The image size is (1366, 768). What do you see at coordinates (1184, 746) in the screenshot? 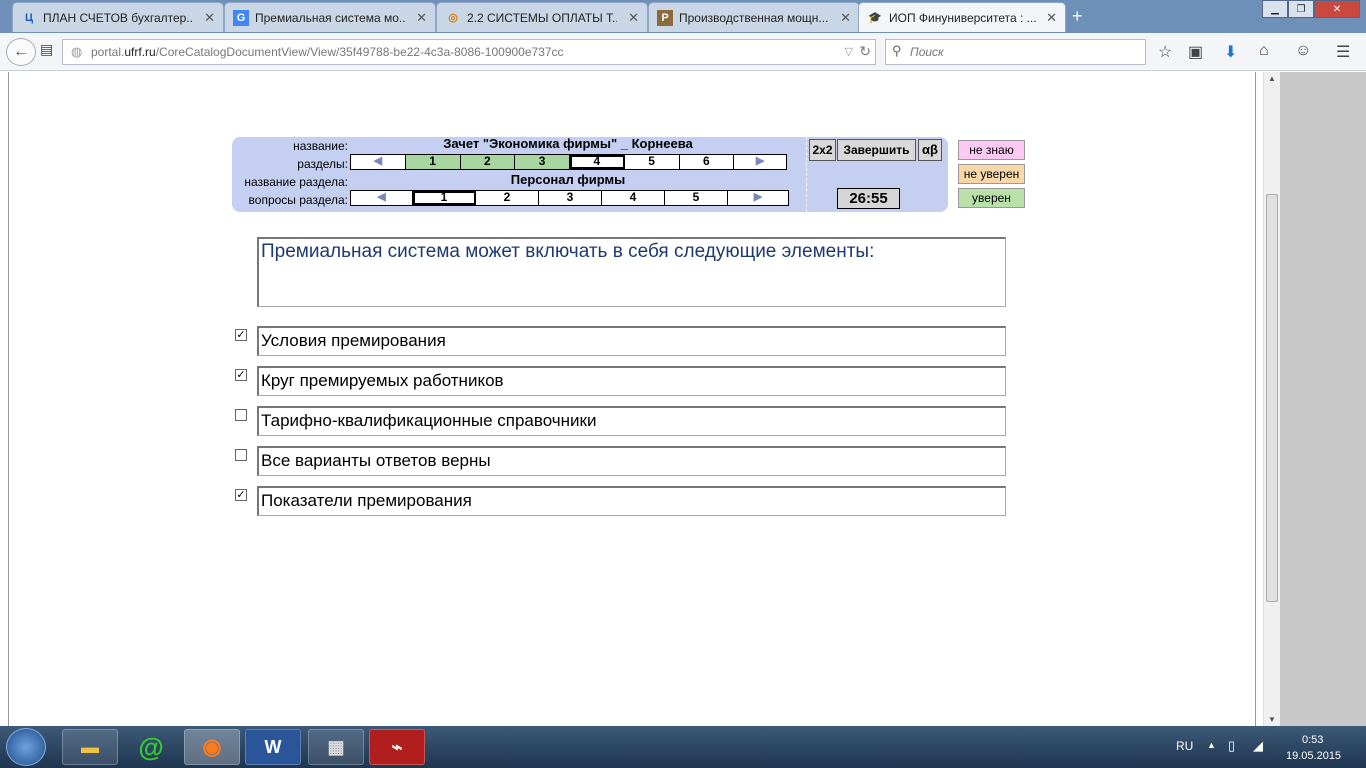
I see `language-indicator: RU` at bounding box center [1184, 746].